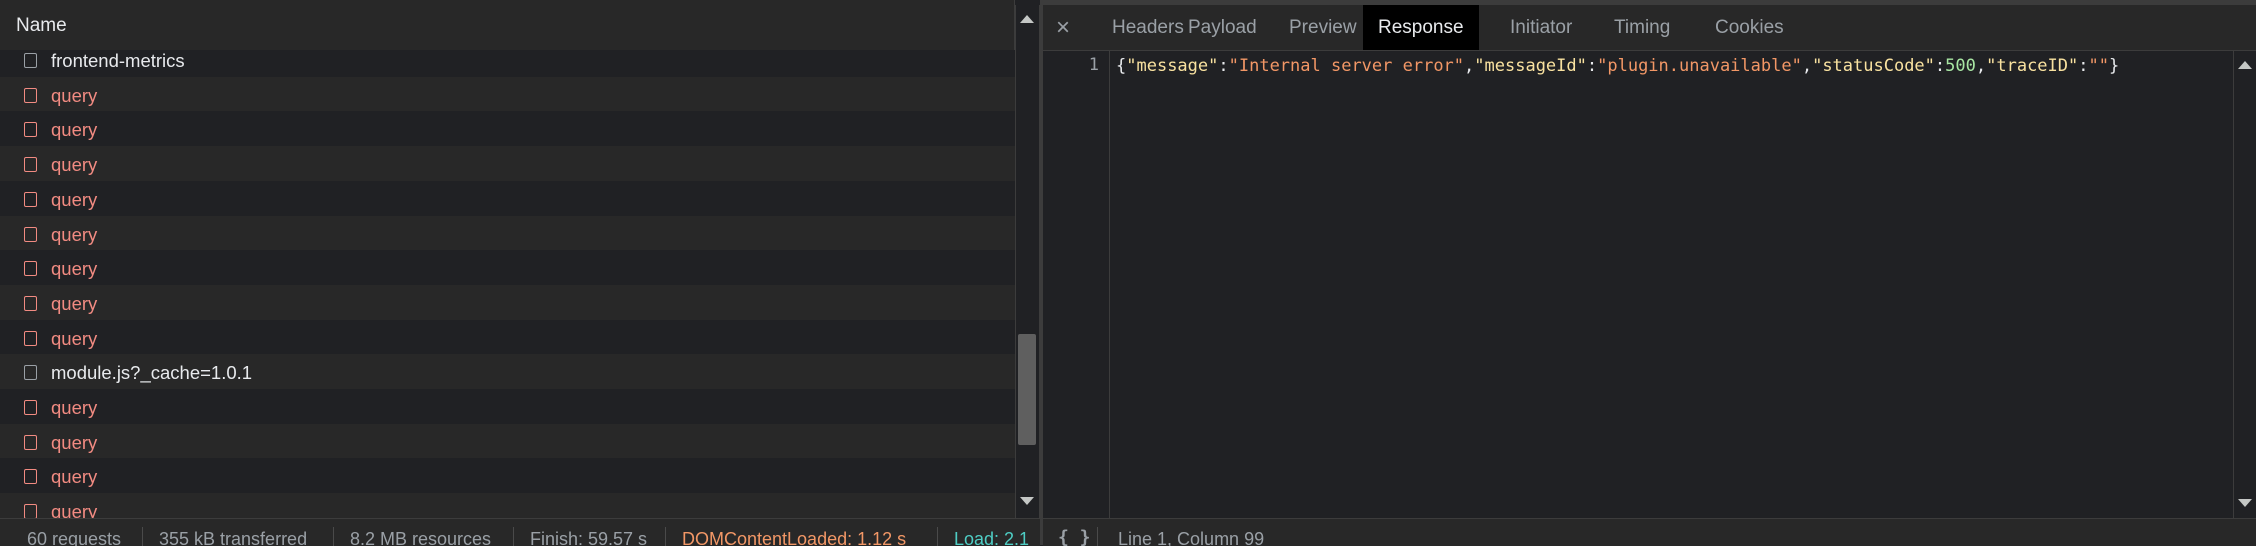  I want to click on tab-timing: Timing, so click(1642, 27).